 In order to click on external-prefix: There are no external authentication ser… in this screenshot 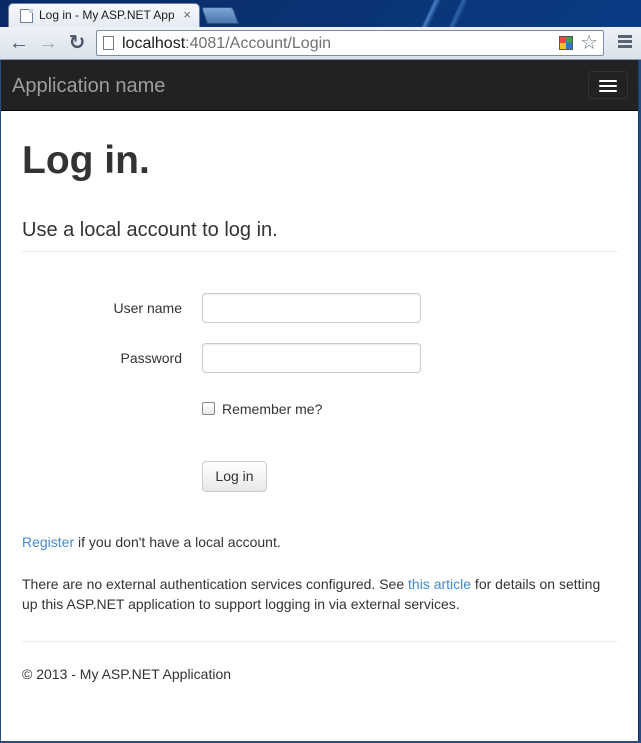, I will do `click(215, 584)`.